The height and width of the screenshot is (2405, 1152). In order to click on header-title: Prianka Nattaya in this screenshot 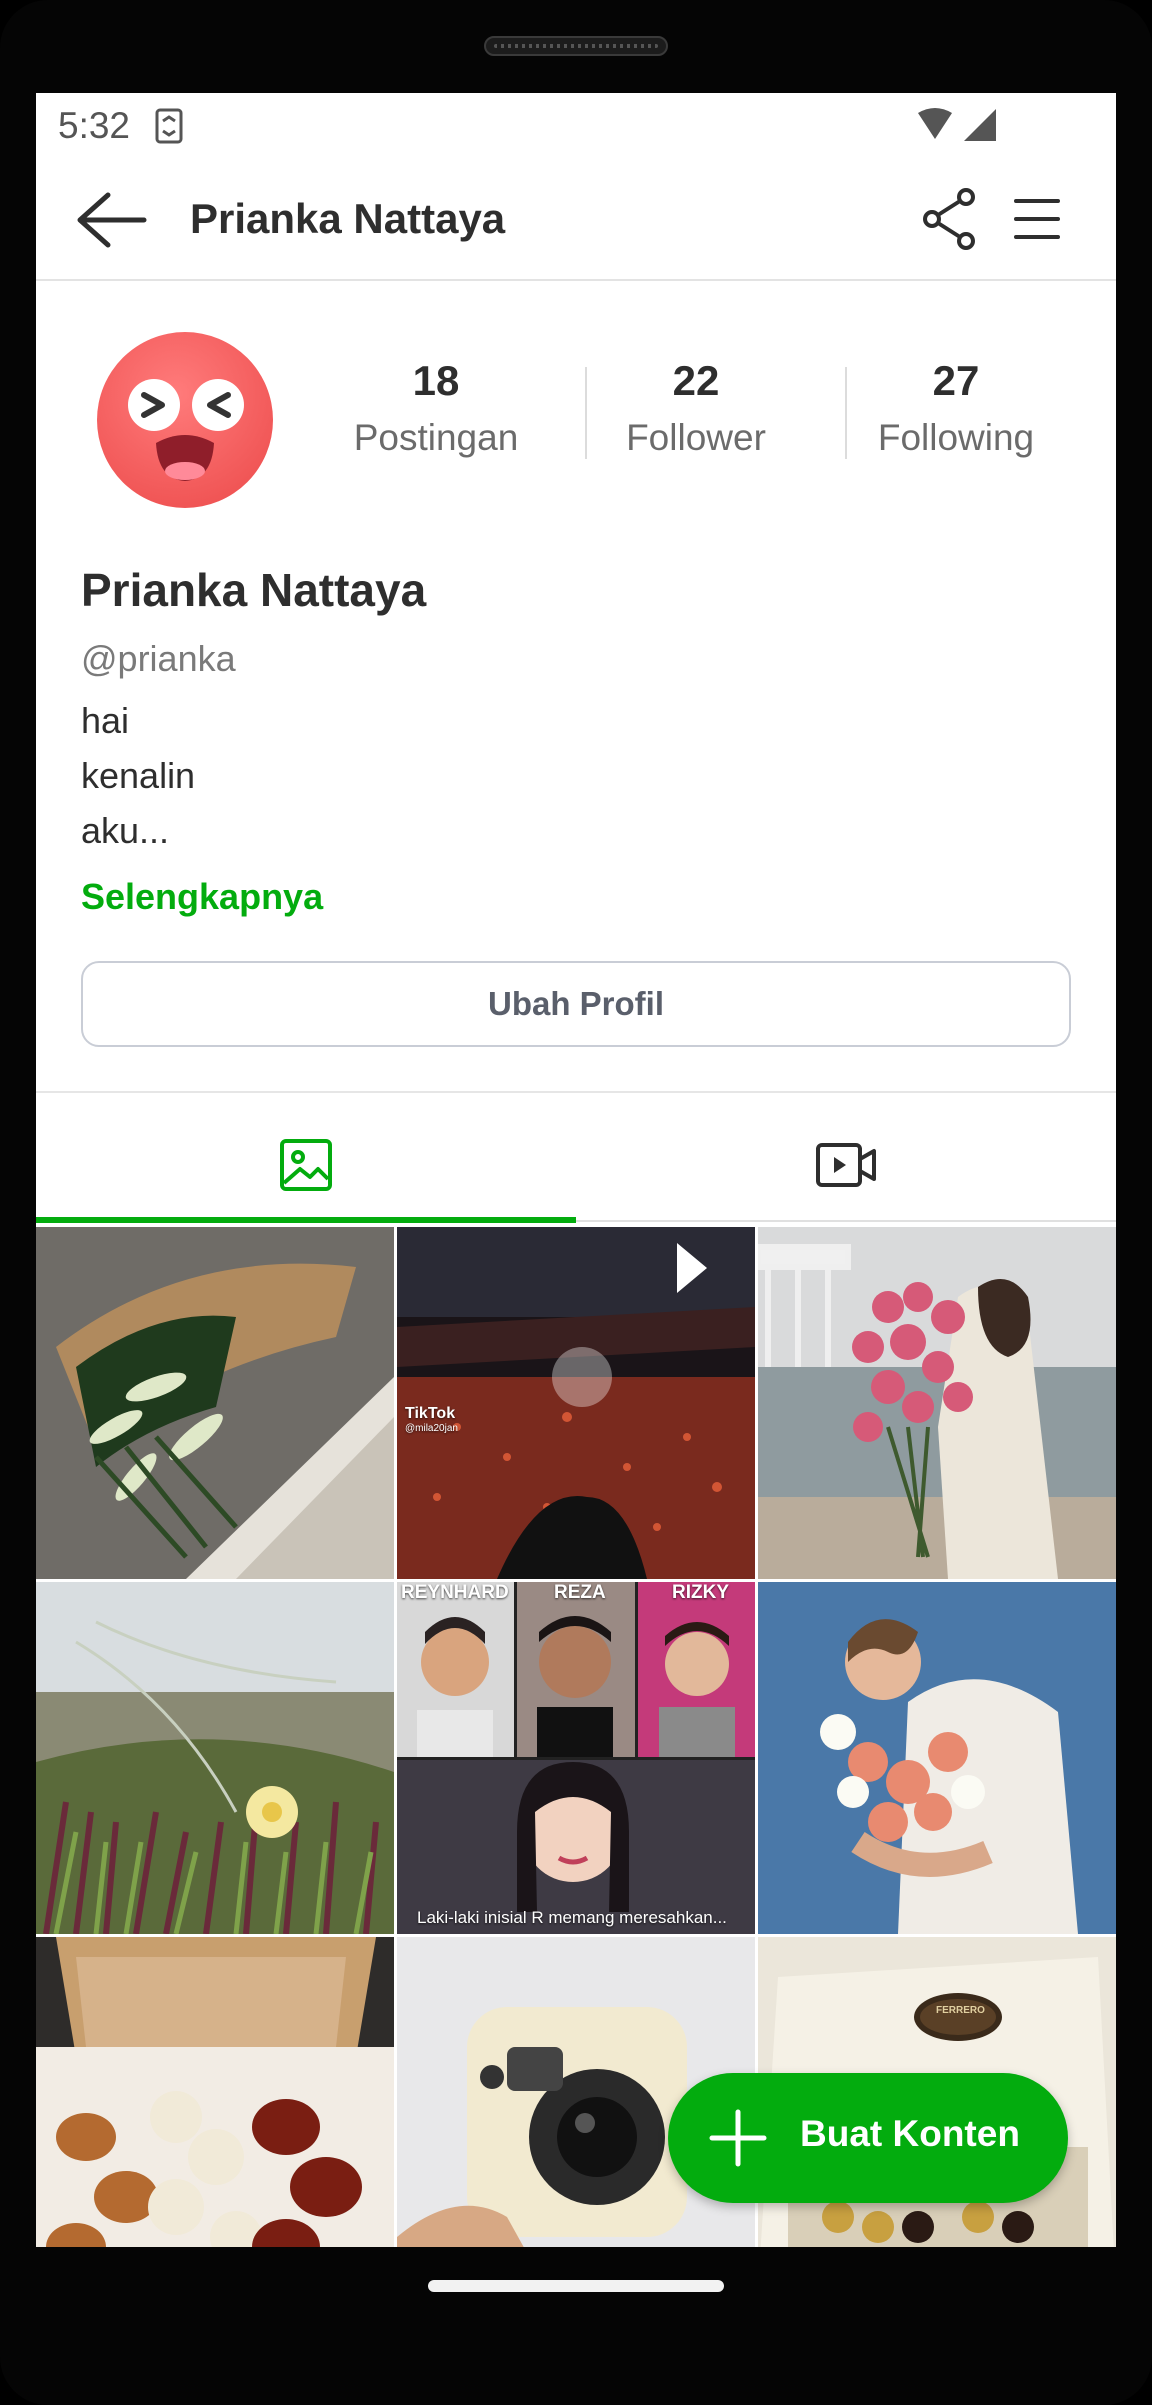, I will do `click(348, 218)`.